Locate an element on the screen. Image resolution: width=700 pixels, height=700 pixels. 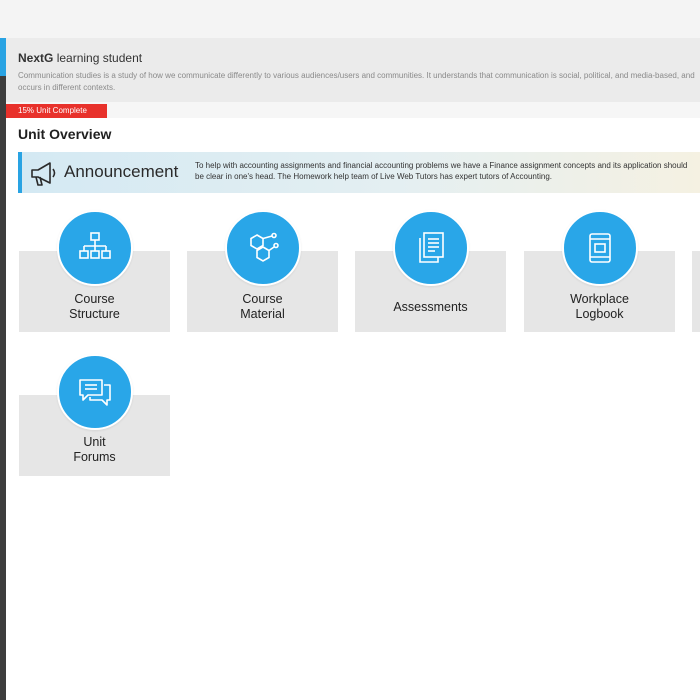
left-rail is located at coordinates (3, 369).